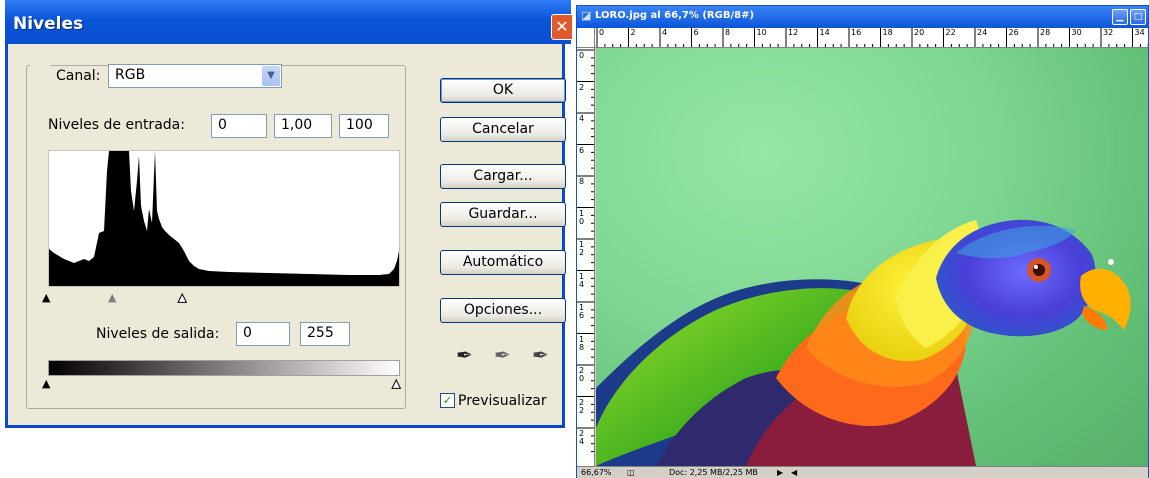  Describe the element at coordinates (582, 87) in the screenshot. I see `ruler-v-label: 2` at that location.